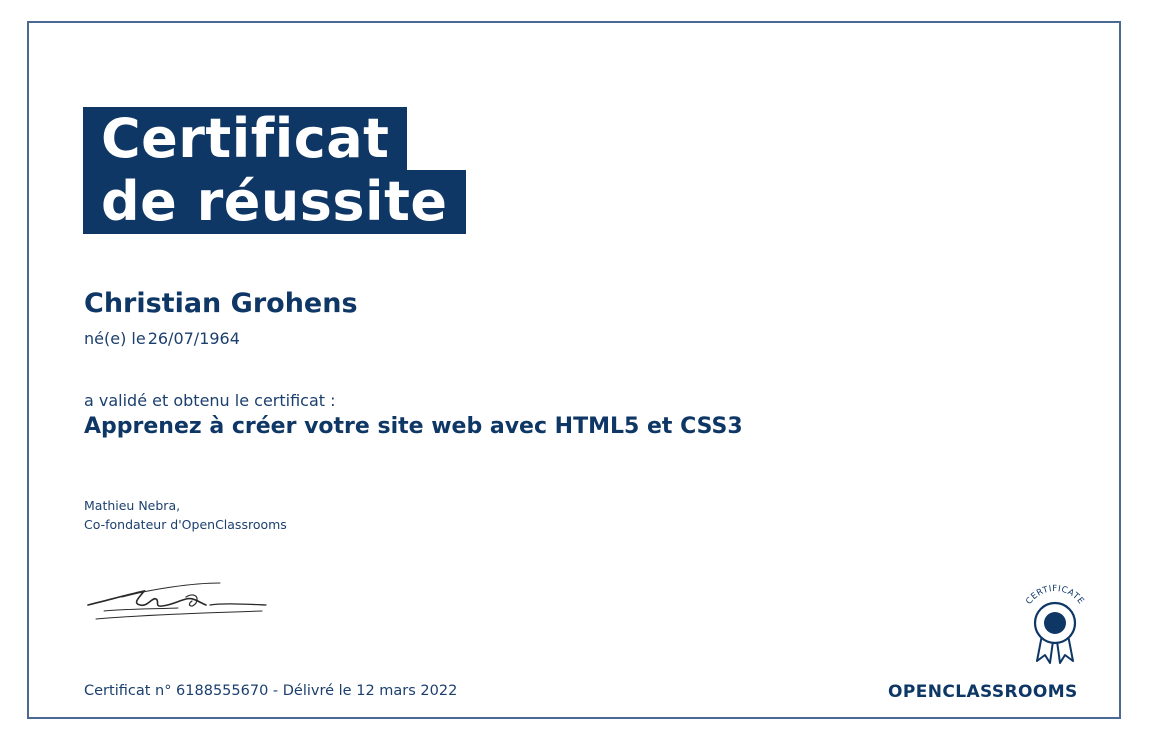 Image resolution: width=1152 pixels, height=748 pixels. I want to click on signer-name: Mathieu Nebra,, so click(132, 505).